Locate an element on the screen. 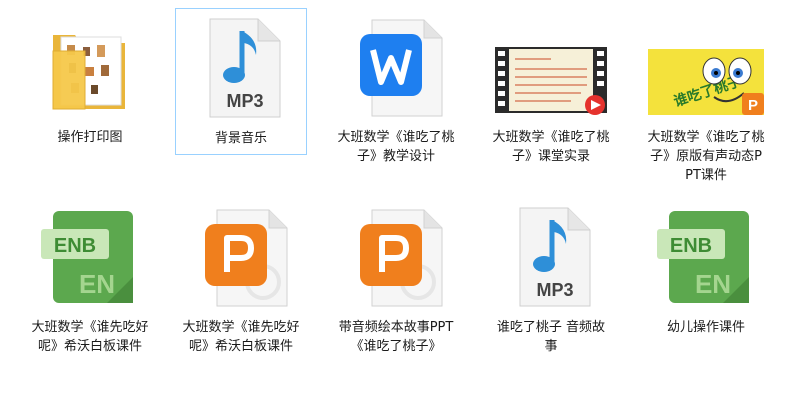  file-item-audio-picturebook: 带音频绘本故事PPT《谁吃了桃子》 is located at coordinates (396, 277).